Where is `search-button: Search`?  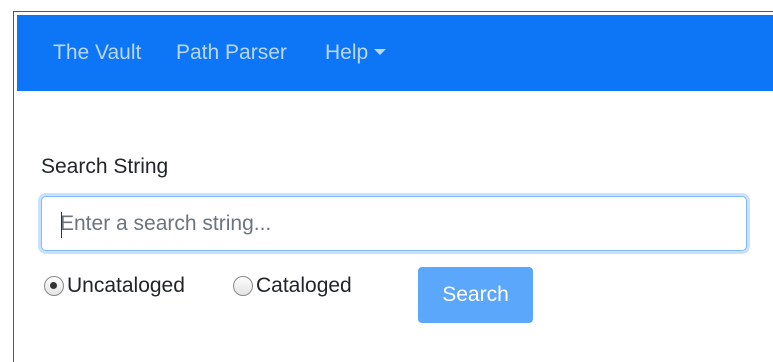
search-button: Search is located at coordinates (475, 295).